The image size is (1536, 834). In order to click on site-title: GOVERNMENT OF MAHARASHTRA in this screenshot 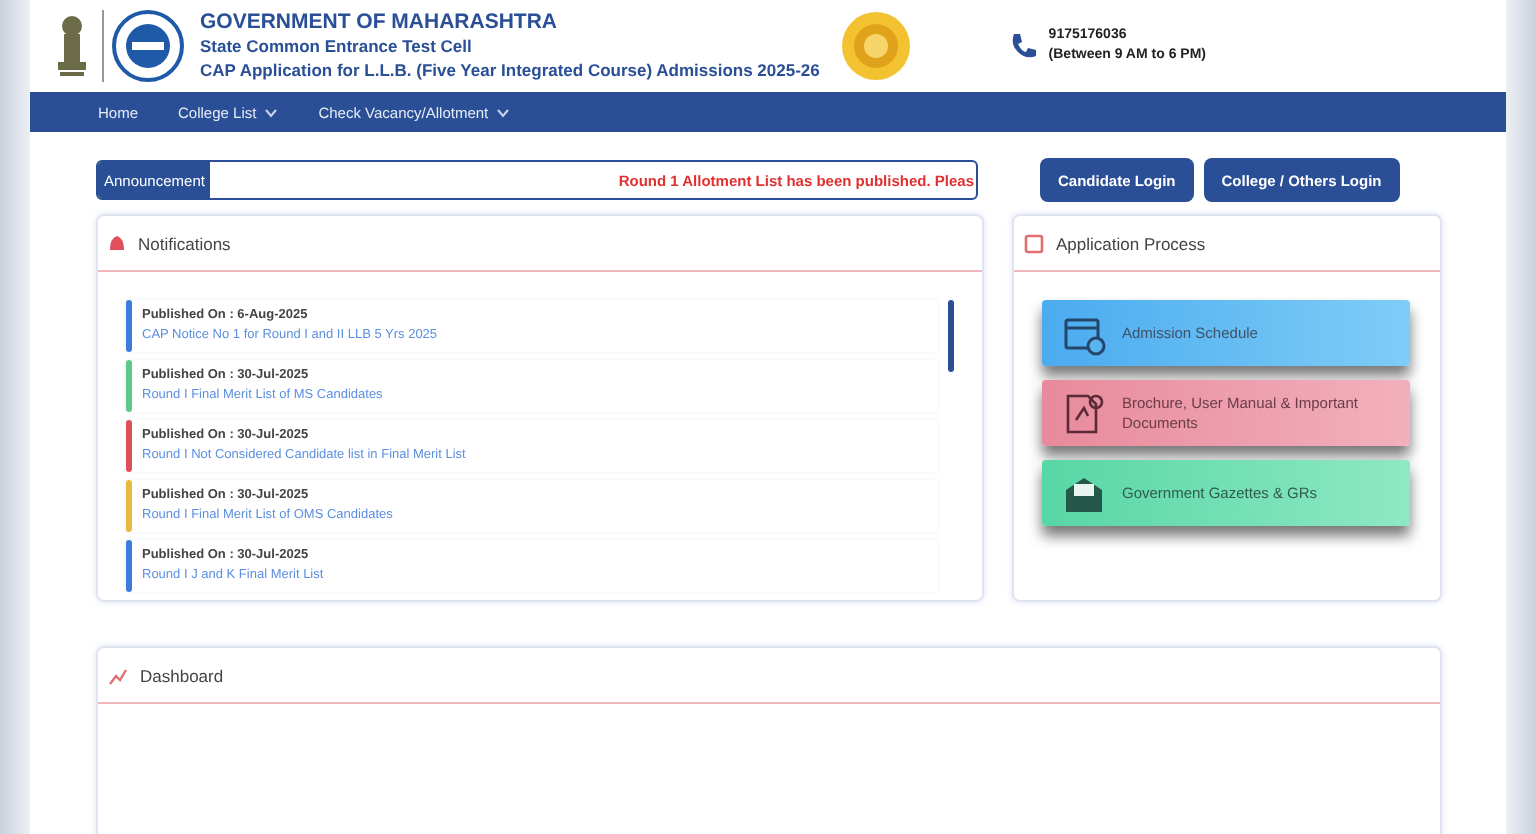, I will do `click(379, 22)`.